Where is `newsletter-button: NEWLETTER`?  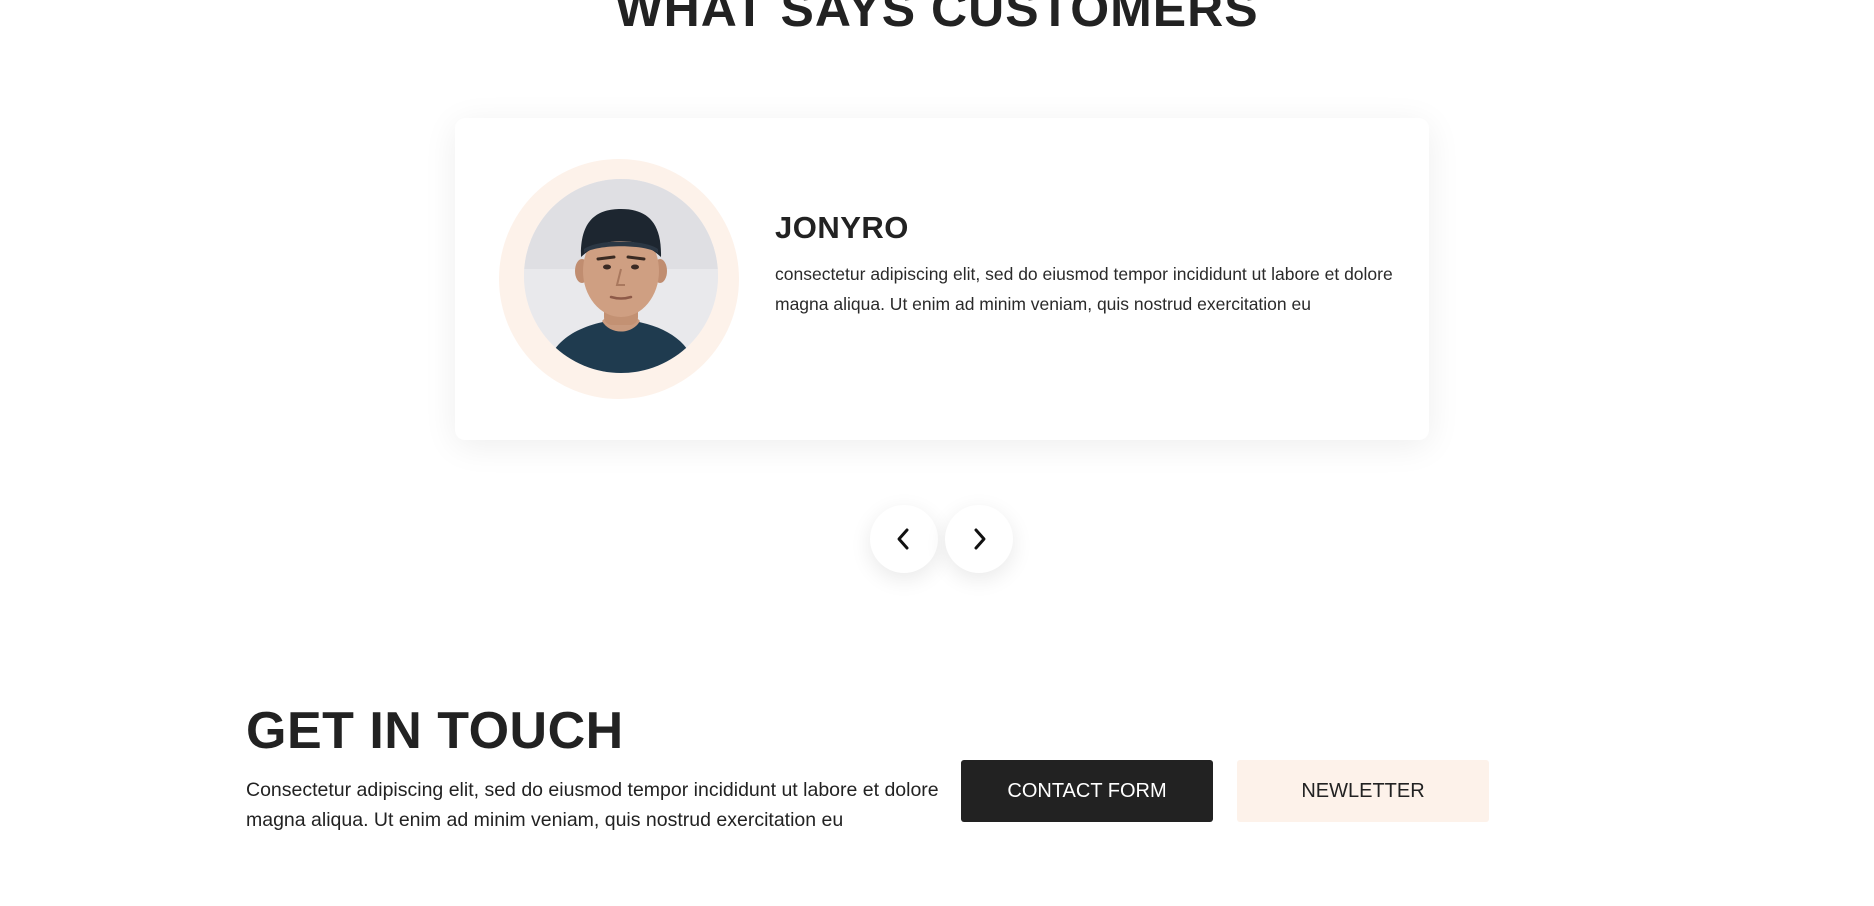 newsletter-button: NEWLETTER is located at coordinates (1363, 791).